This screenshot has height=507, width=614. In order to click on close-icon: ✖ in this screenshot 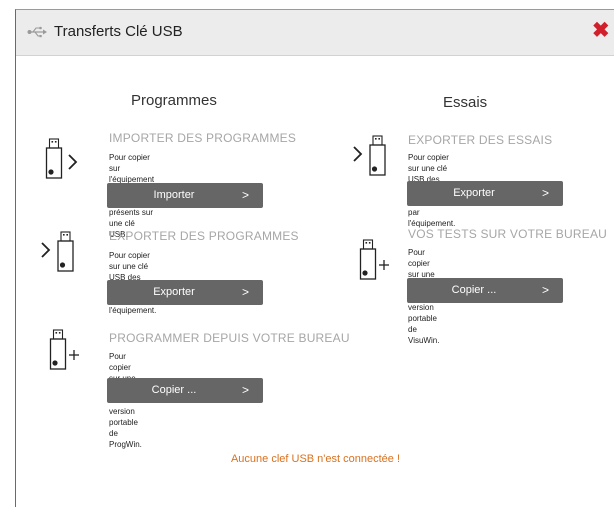, I will do `click(601, 31)`.